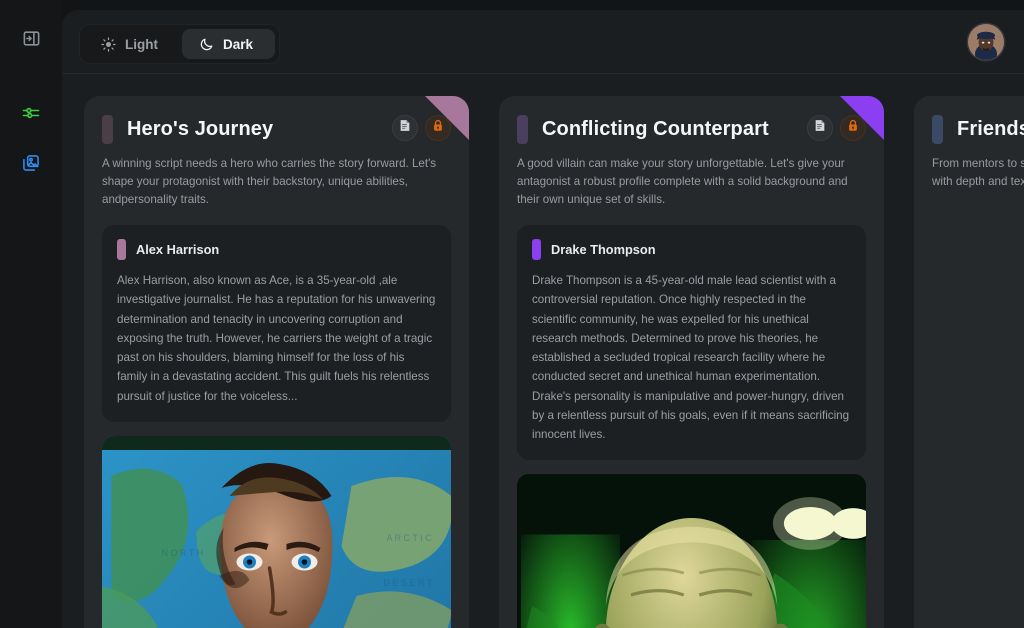  What do you see at coordinates (276, 129) in the screenshot?
I see `card-header: Hero's Journey` at bounding box center [276, 129].